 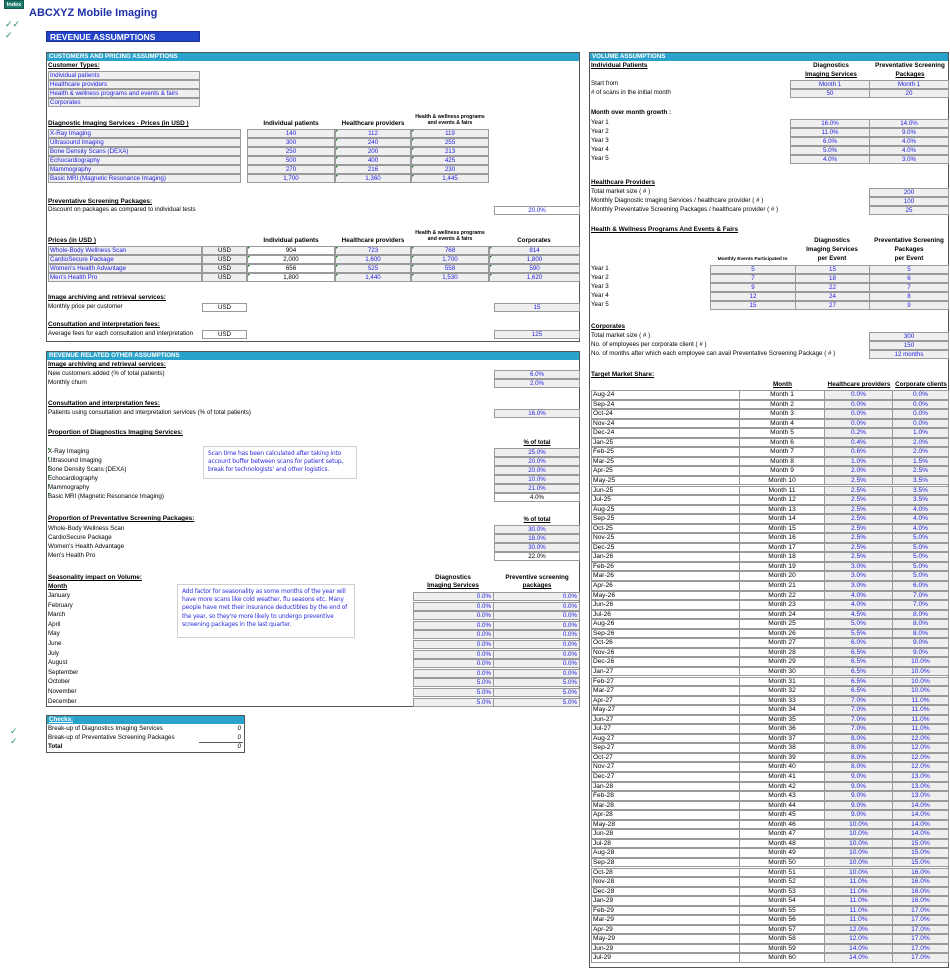 What do you see at coordinates (537, 413) in the screenshot?
I see `consultation-usage-value: 16.0%` at bounding box center [537, 413].